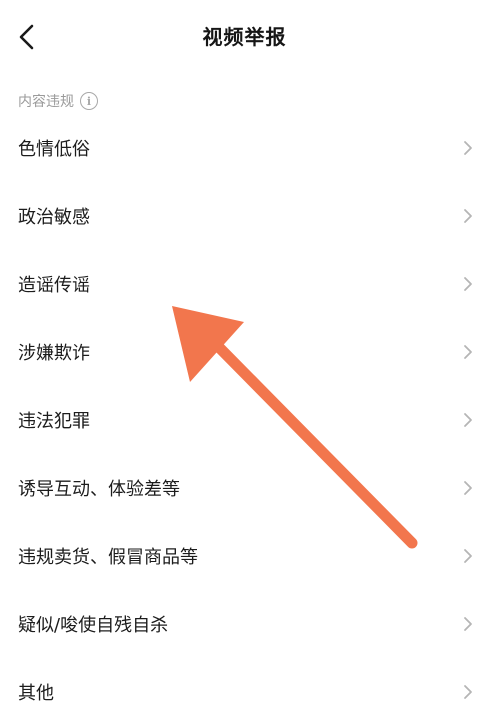 This screenshot has width=489, height=715. What do you see at coordinates (99, 489) in the screenshot?
I see `reason-label: 诱导互动、体验差等` at bounding box center [99, 489].